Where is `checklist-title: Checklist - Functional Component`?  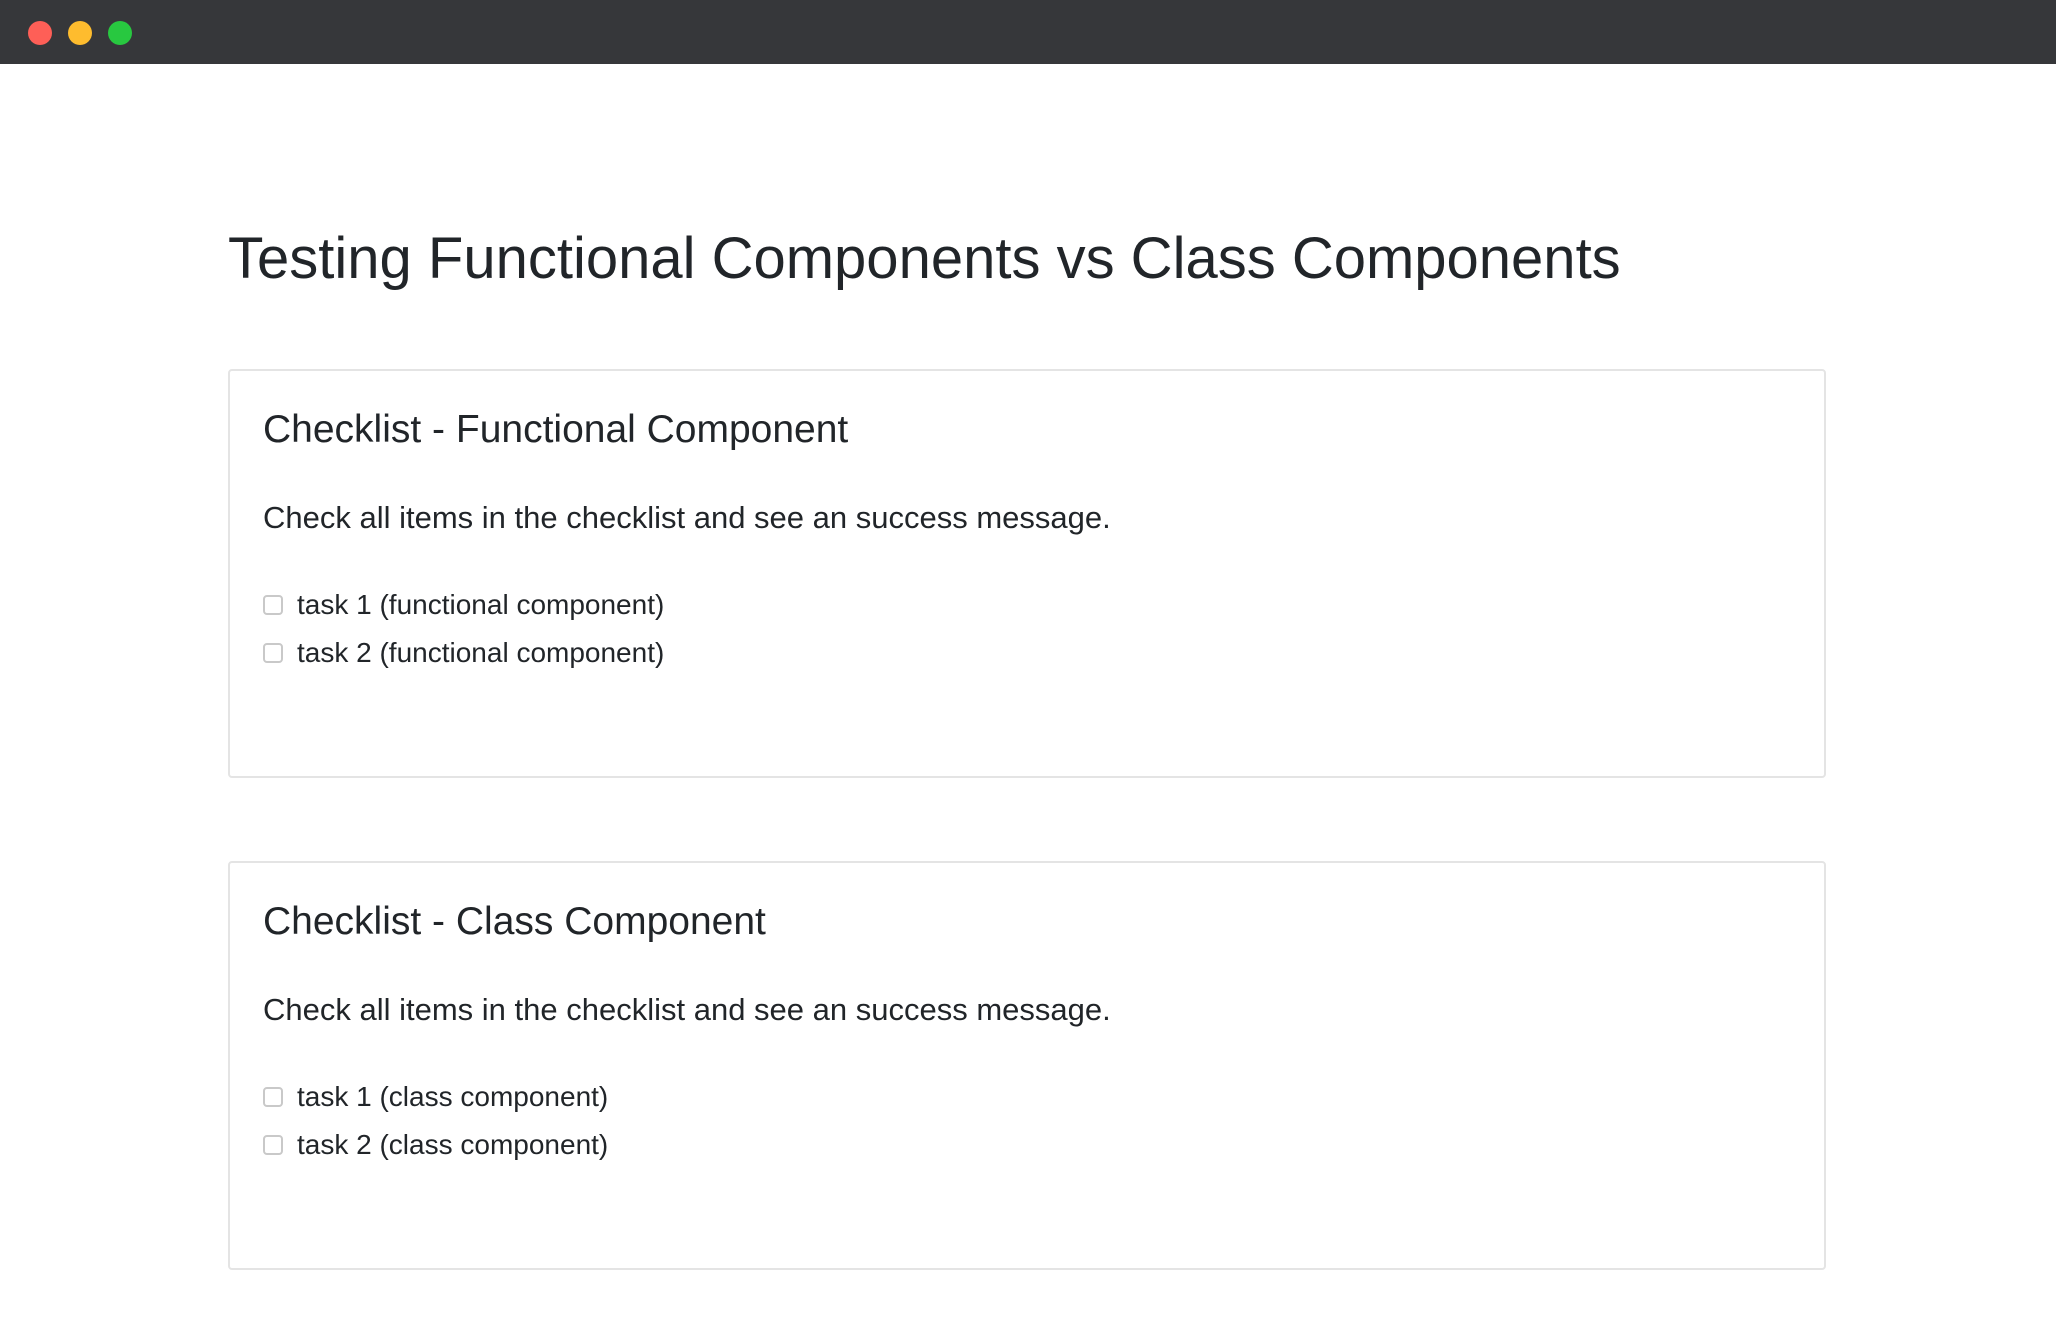 checklist-title: Checklist - Functional Component is located at coordinates (556, 429).